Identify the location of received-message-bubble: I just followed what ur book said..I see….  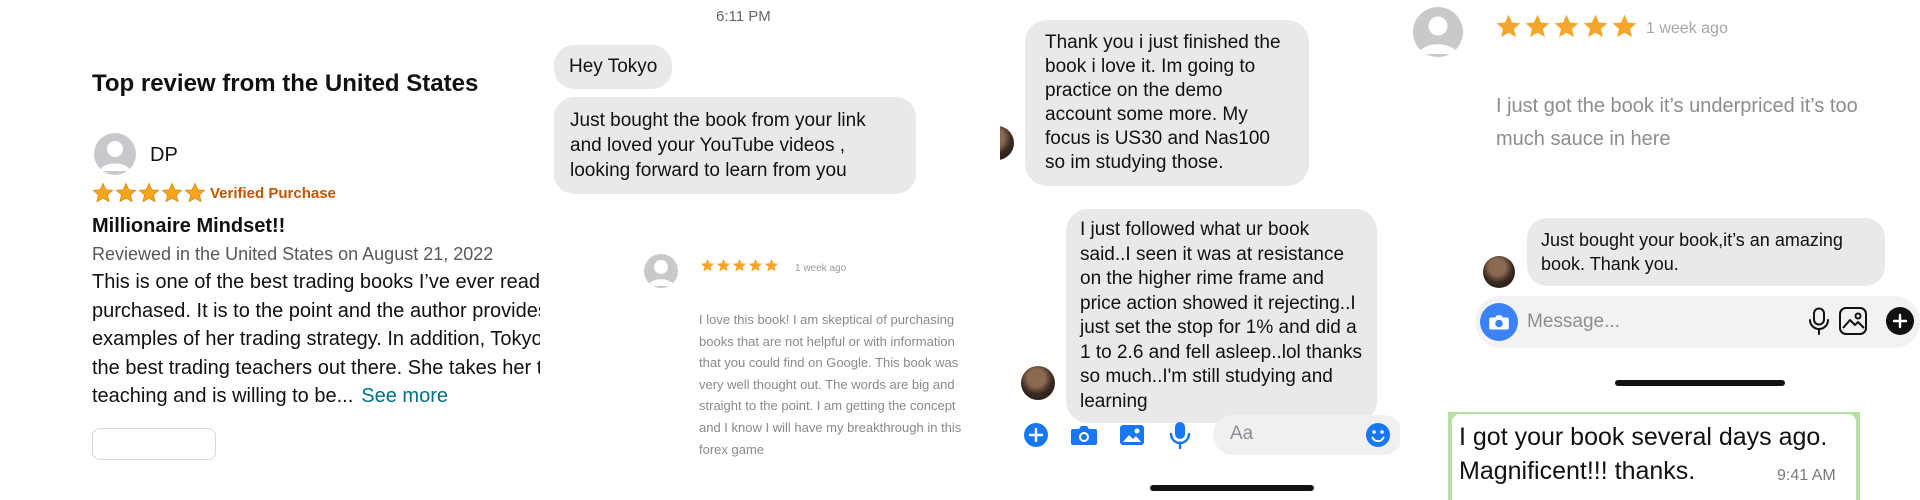
(1221, 316).